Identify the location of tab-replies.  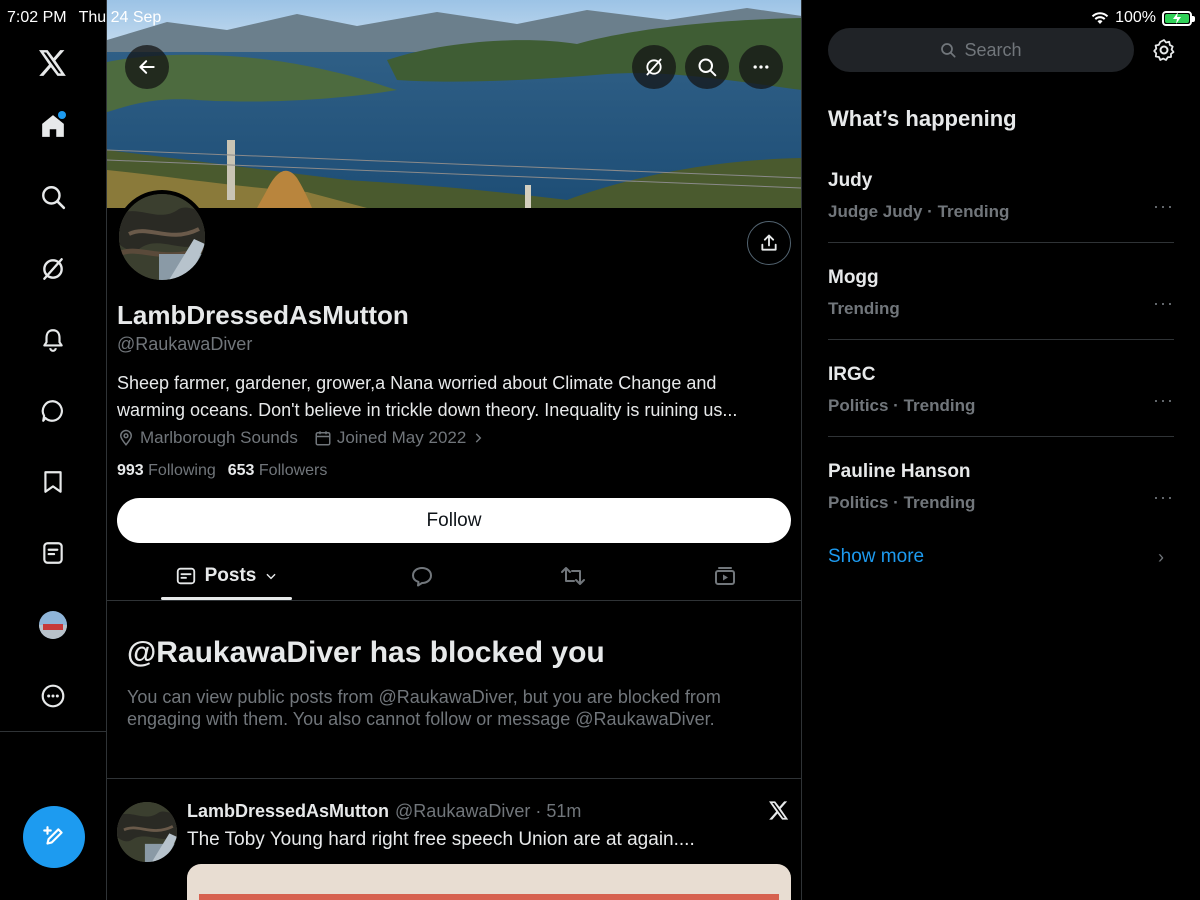
(422, 576).